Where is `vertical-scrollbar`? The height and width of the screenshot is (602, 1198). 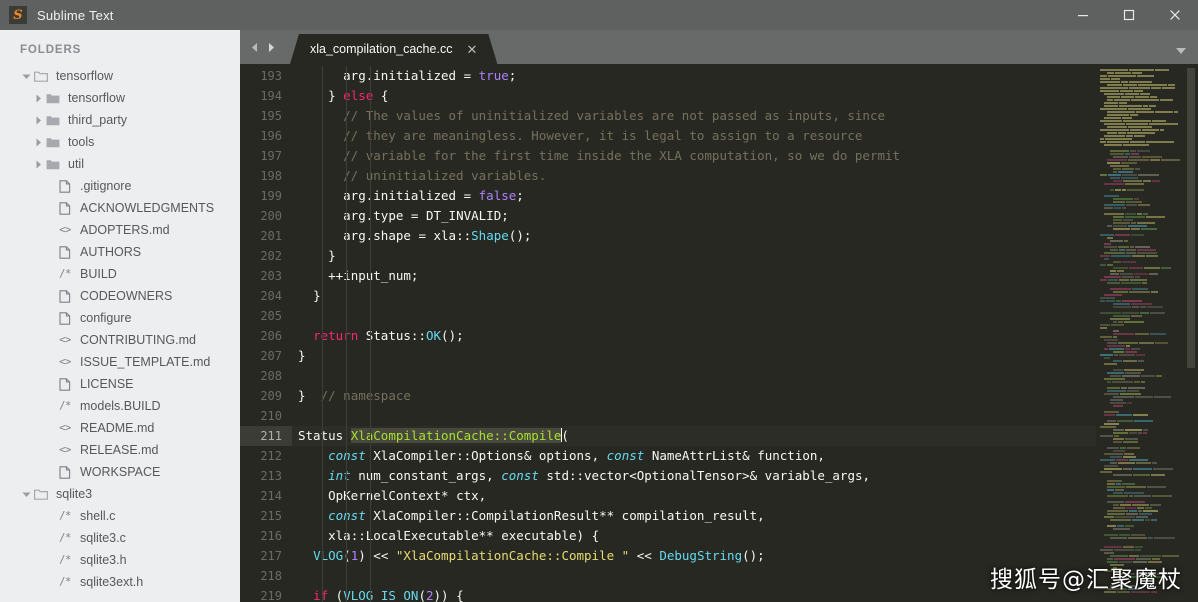 vertical-scrollbar is located at coordinates (1191, 333).